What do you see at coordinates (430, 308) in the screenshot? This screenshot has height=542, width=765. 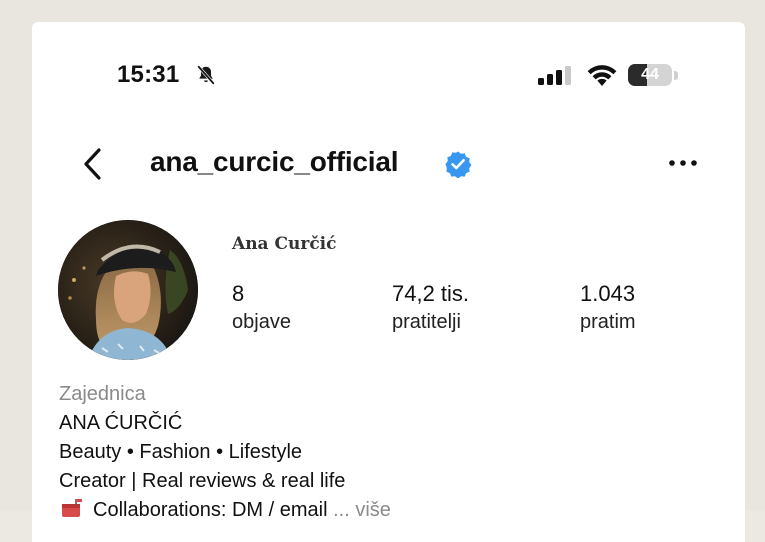 I see `stat-followers: 74,2 tis. pratitelji` at bounding box center [430, 308].